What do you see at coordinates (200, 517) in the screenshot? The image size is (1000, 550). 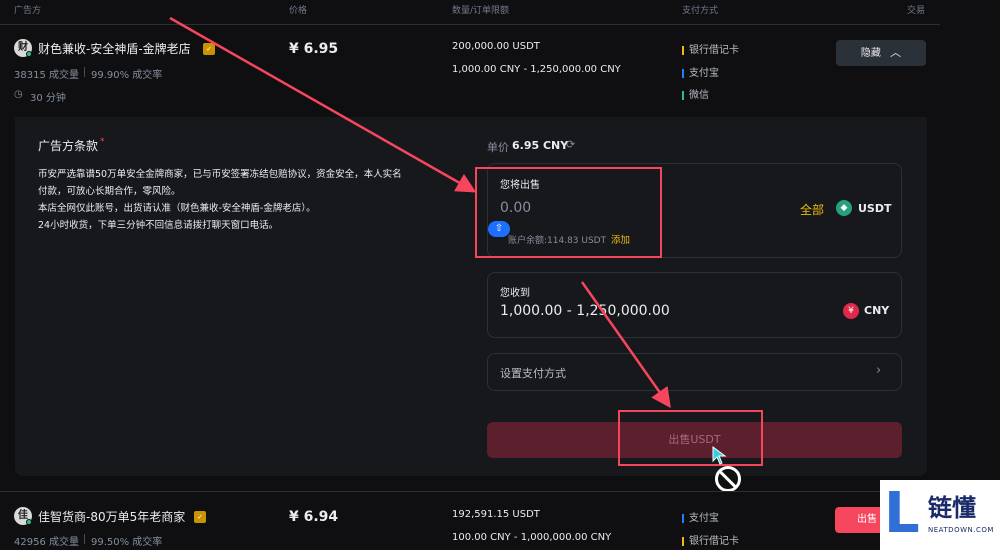 I see `verified-merchant-icon: ✓` at bounding box center [200, 517].